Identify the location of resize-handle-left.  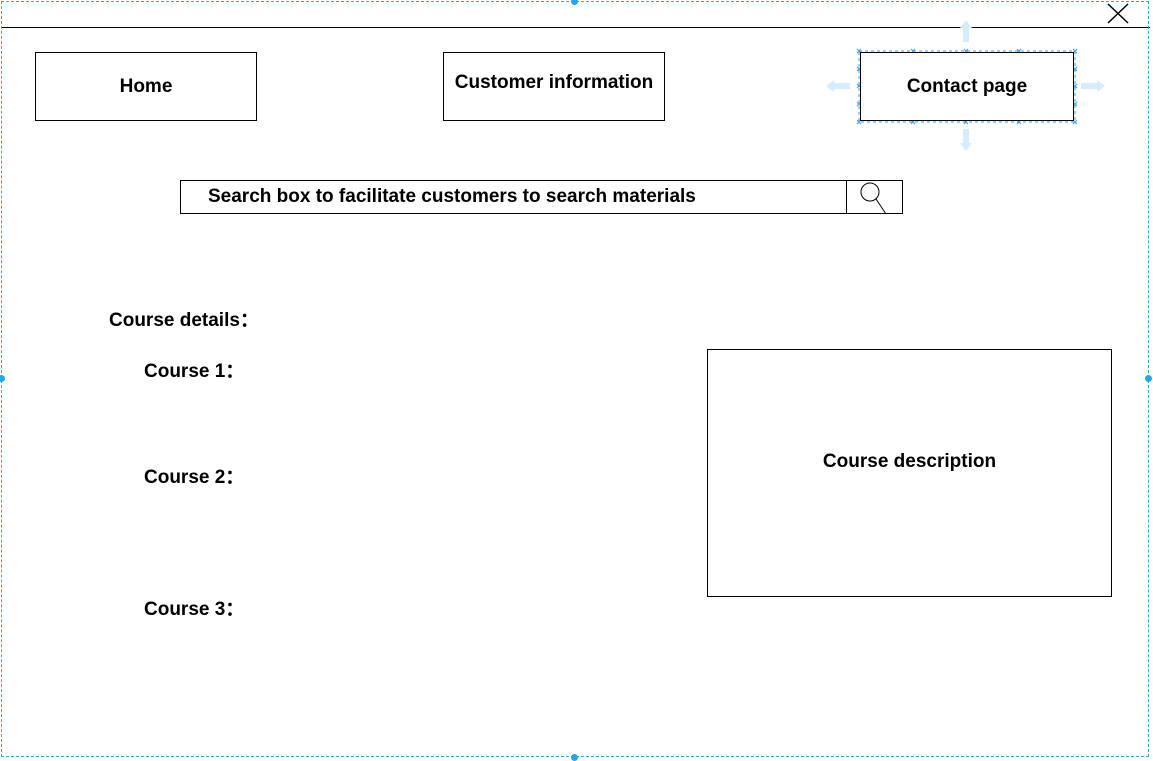
(2, 378).